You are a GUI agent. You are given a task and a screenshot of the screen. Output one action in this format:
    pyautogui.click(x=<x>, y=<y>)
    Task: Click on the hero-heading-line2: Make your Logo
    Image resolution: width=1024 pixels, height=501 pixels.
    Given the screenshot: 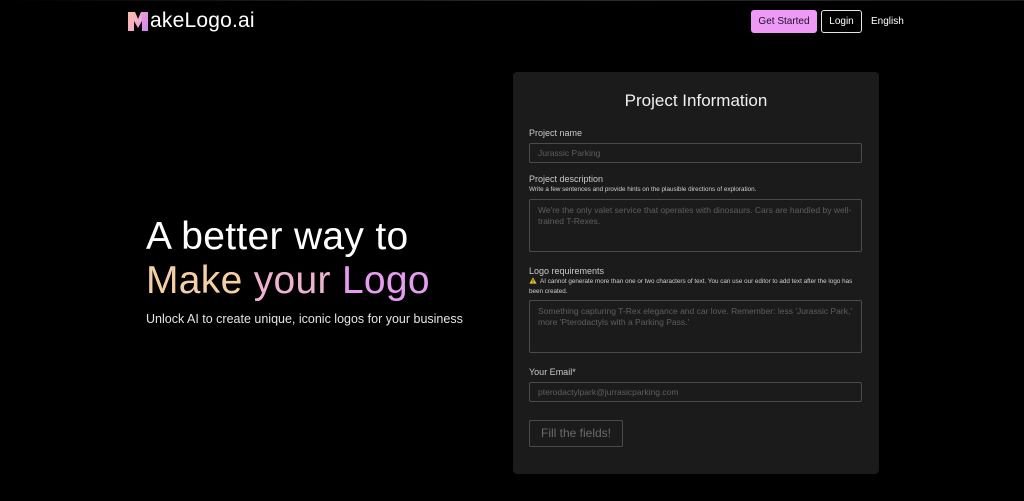 What is the action you would take?
    pyautogui.click(x=288, y=281)
    